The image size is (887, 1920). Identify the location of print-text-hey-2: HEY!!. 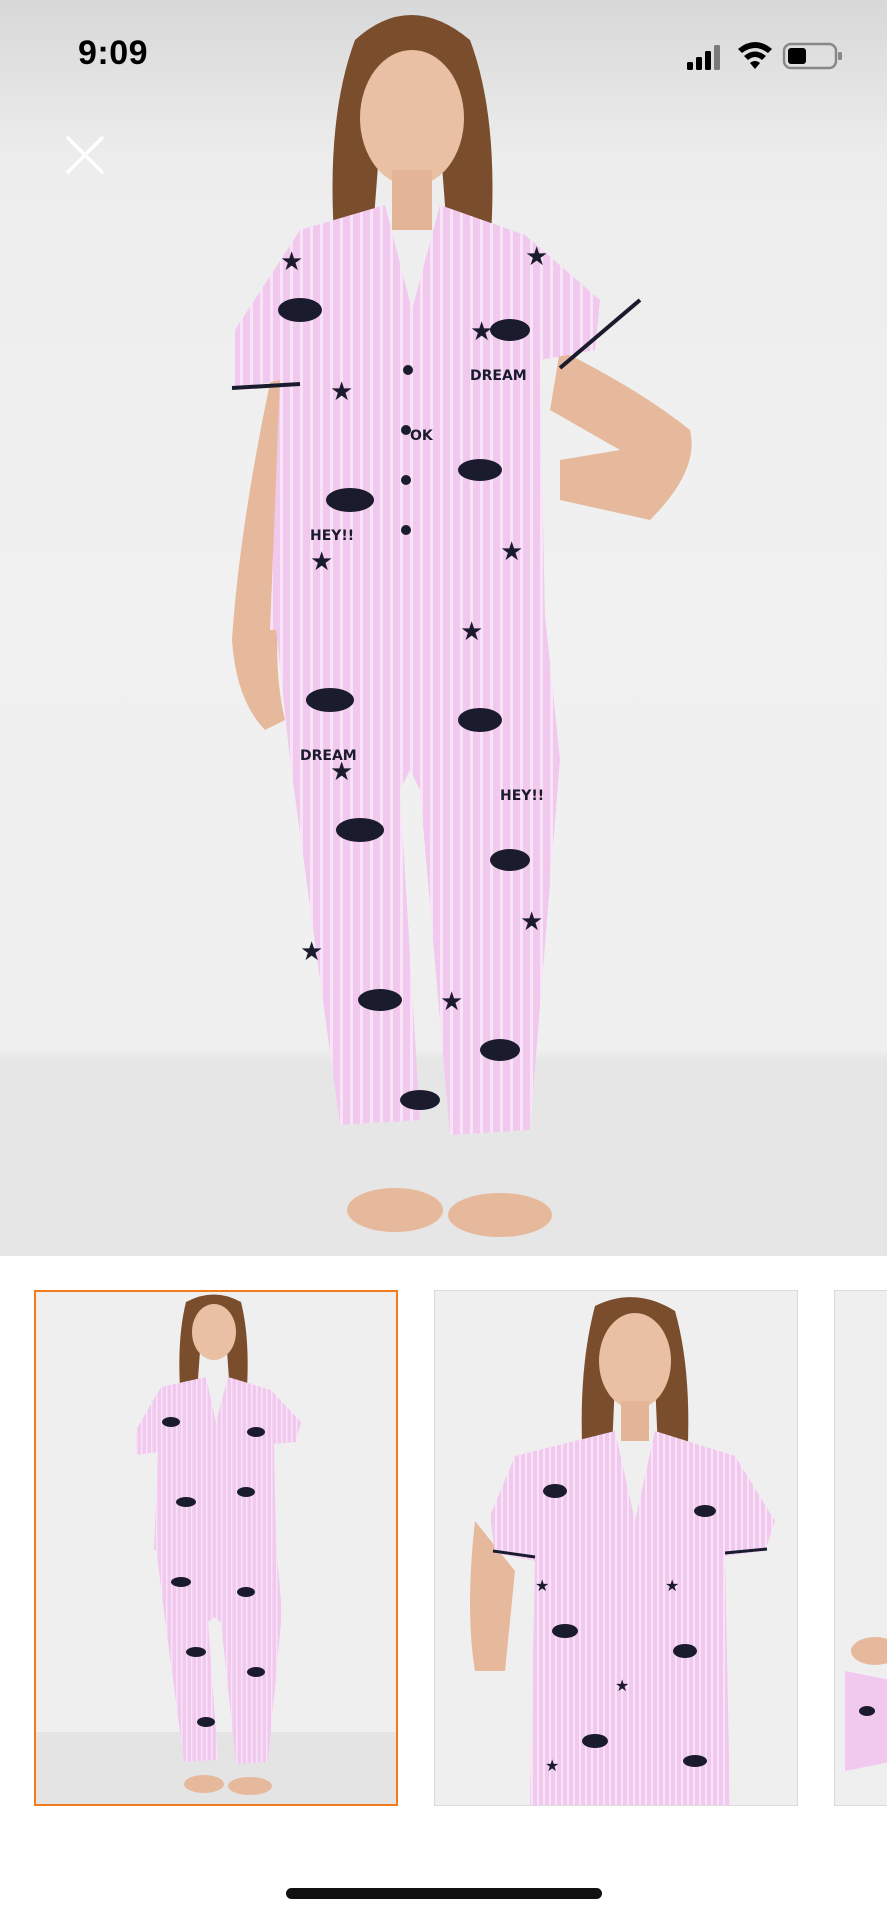
(522, 796).